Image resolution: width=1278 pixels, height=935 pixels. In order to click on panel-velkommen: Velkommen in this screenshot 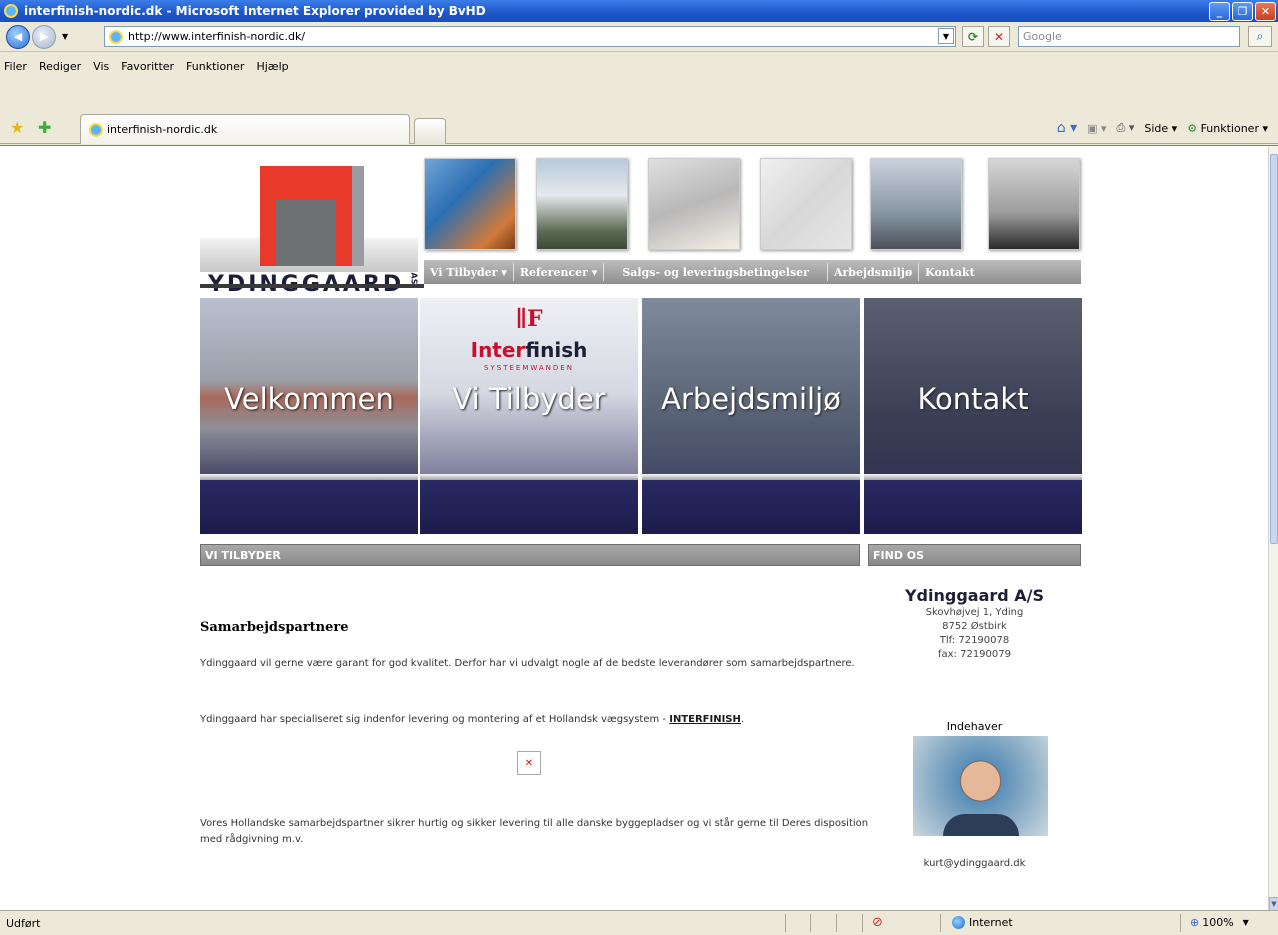, I will do `click(309, 416)`.